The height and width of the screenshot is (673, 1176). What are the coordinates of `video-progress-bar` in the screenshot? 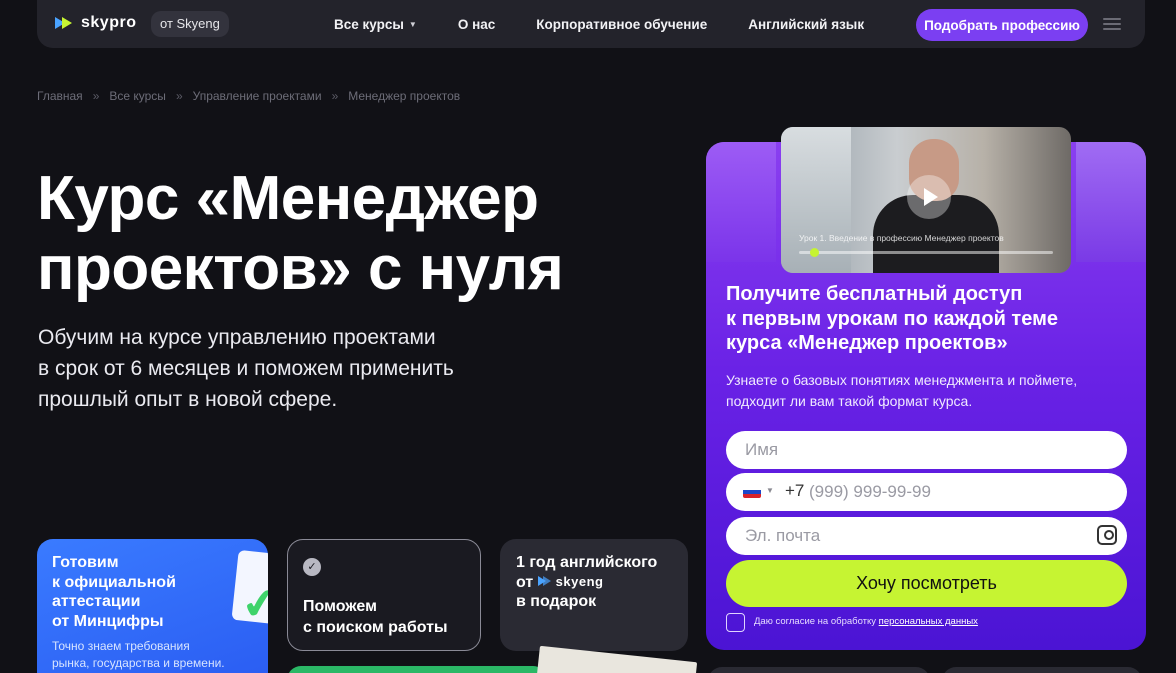 It's located at (926, 252).